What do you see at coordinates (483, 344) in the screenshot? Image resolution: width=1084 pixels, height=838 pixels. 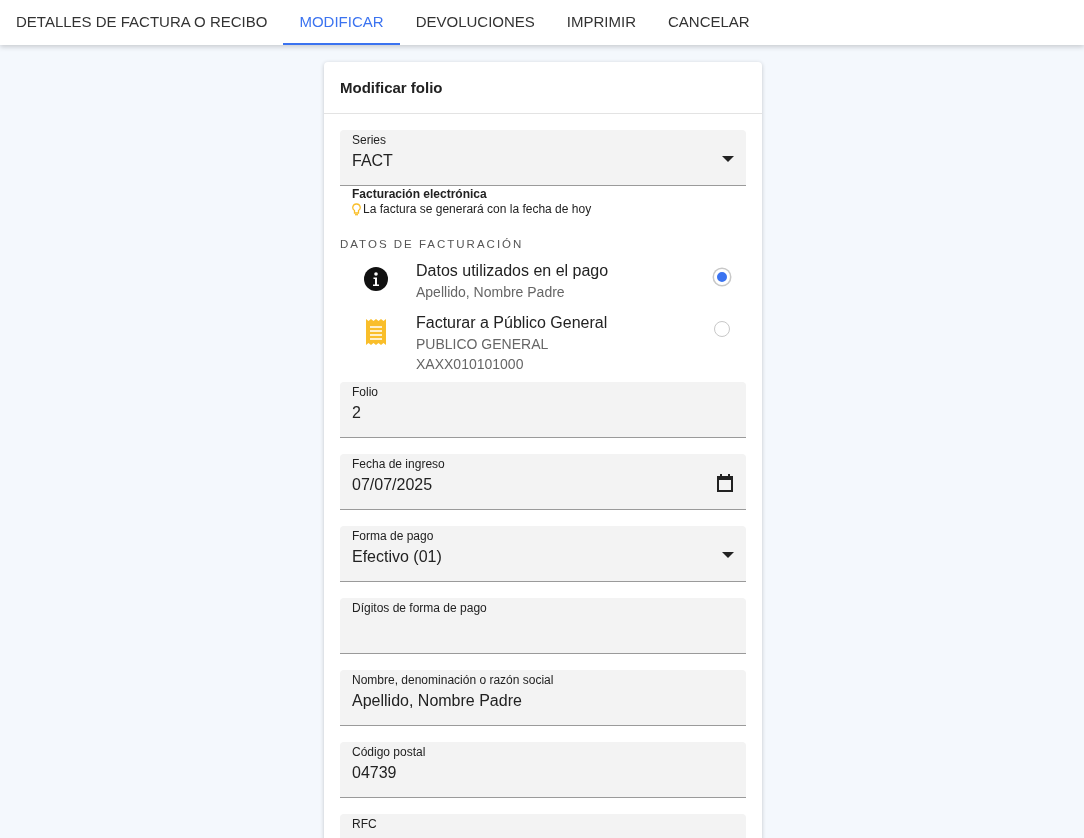 I see `option-detail: PUBLICO GENERAL` at bounding box center [483, 344].